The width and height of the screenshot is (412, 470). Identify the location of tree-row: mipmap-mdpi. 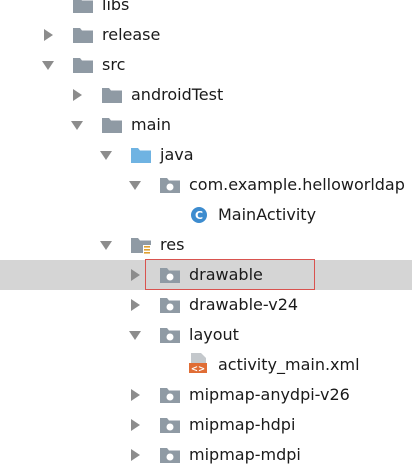
(206, 455).